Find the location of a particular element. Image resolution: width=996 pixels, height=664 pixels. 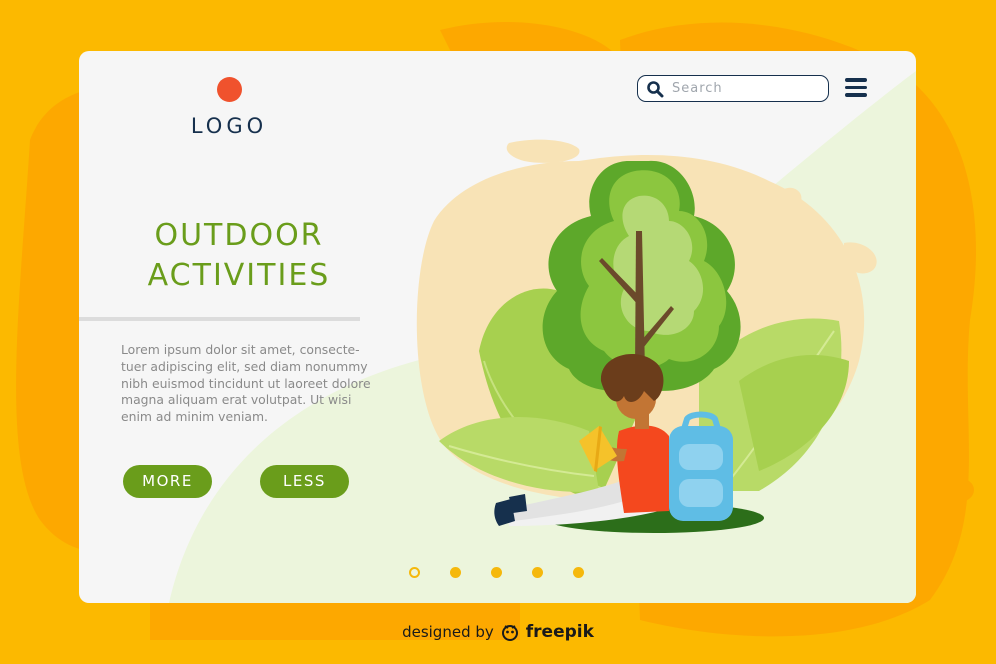

credit-brand: freepik is located at coordinates (560, 632).